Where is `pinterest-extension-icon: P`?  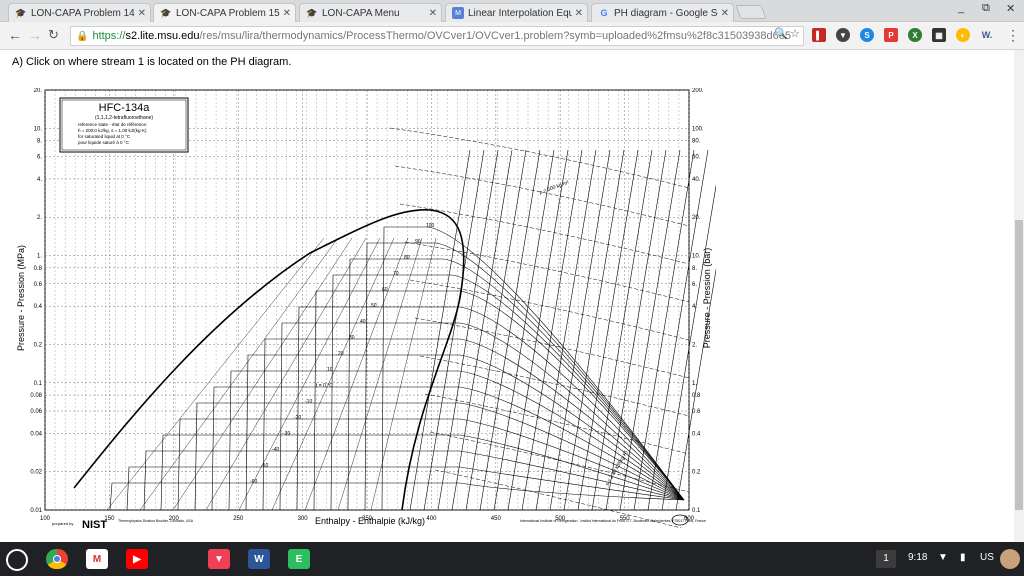
pinterest-extension-icon: P is located at coordinates (891, 35).